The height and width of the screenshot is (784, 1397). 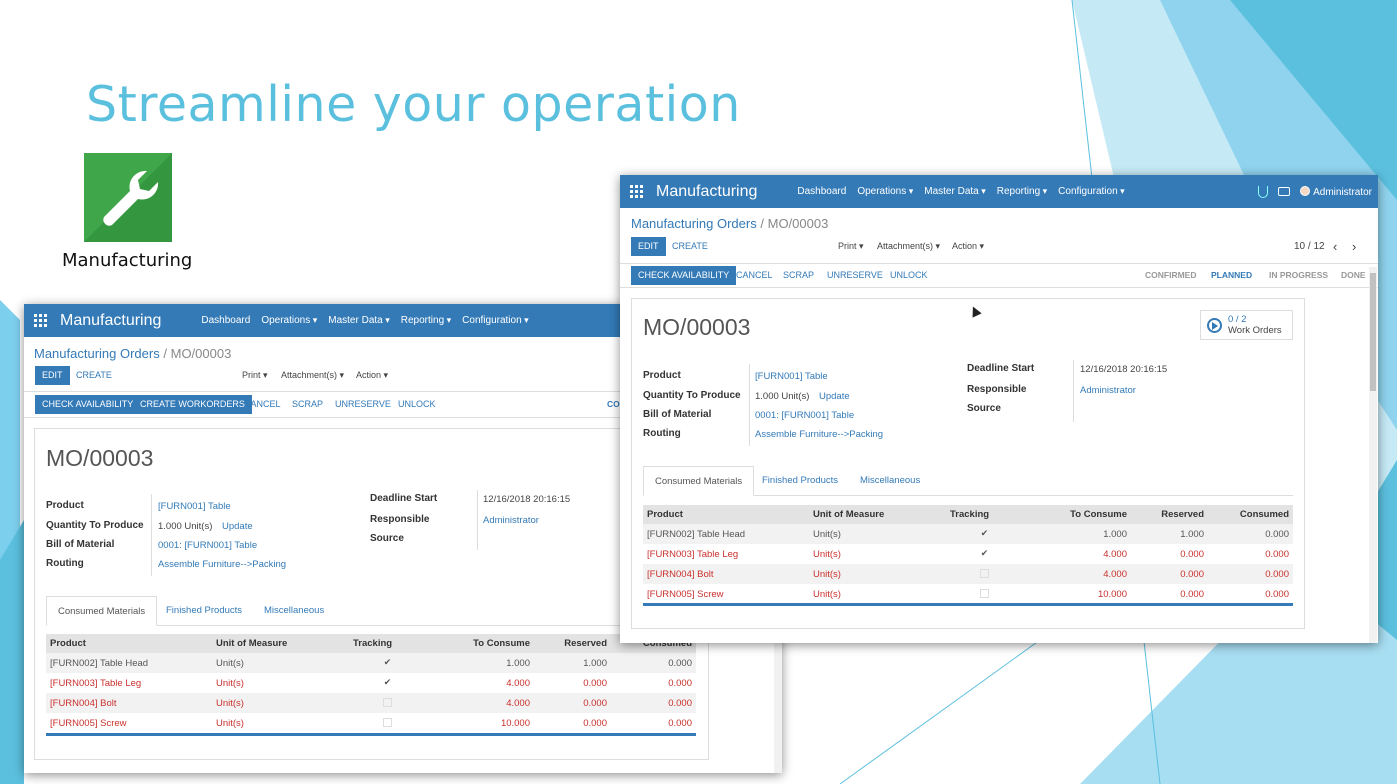 I want to click on deadline-label: Deadline Start, so click(x=404, y=498).